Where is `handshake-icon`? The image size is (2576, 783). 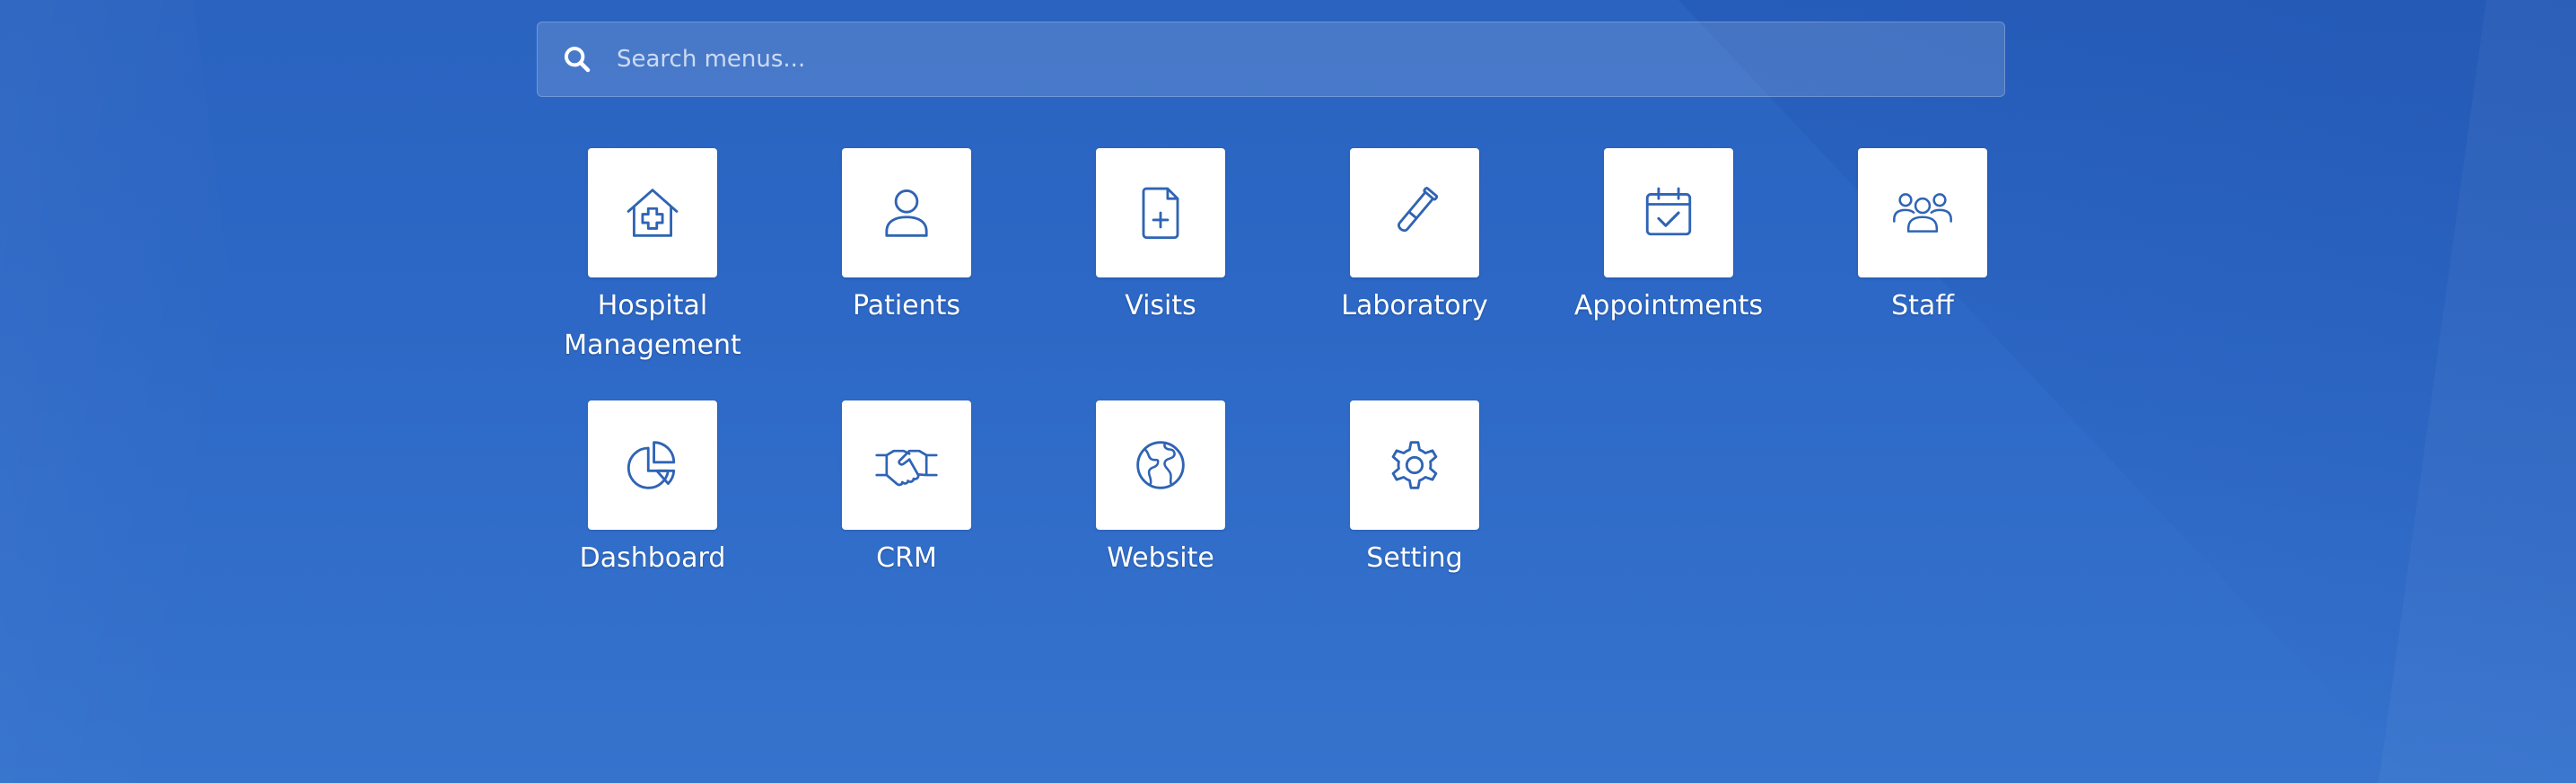 handshake-icon is located at coordinates (906, 468).